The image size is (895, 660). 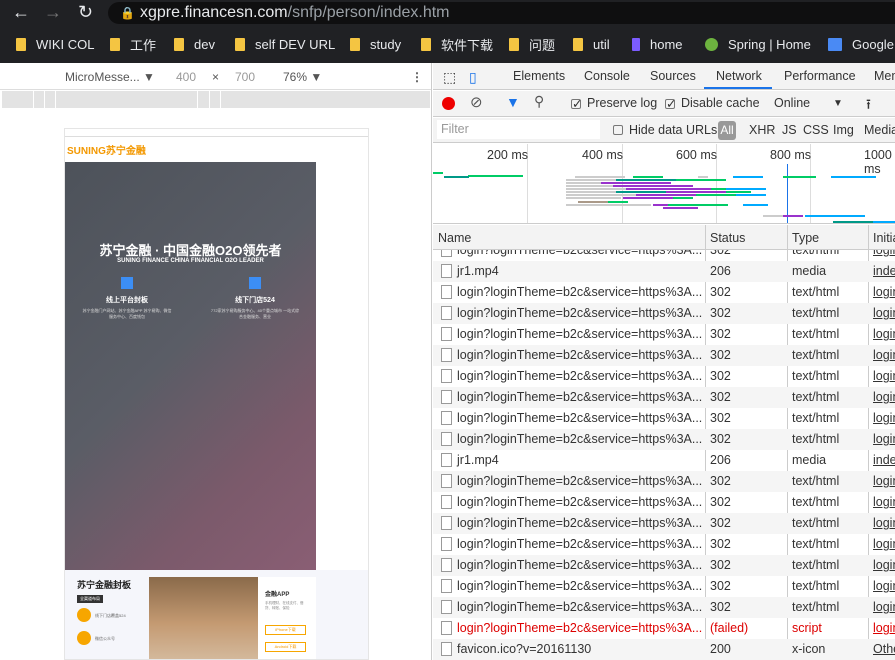 What do you see at coordinates (664, 649) in the screenshot?
I see `request-row: favicon.ico?v=20161130 200 x-icon Other` at bounding box center [664, 649].